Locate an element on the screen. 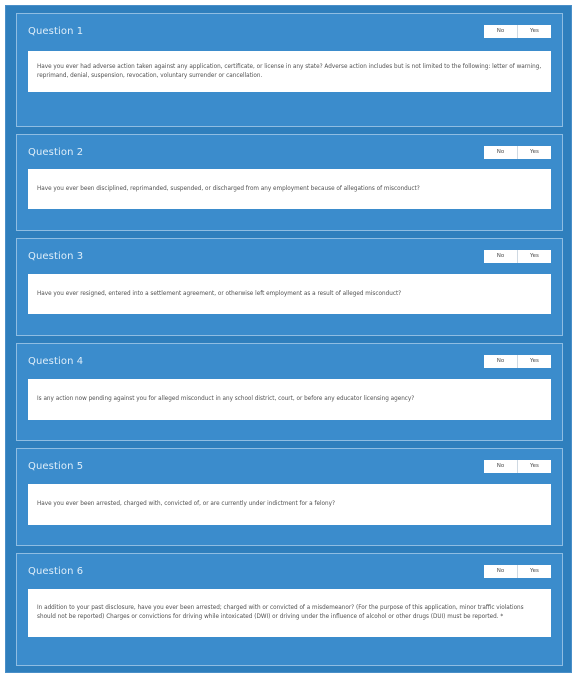 The width and height of the screenshot is (577, 673). question-2-no-button: No is located at coordinates (500, 152).